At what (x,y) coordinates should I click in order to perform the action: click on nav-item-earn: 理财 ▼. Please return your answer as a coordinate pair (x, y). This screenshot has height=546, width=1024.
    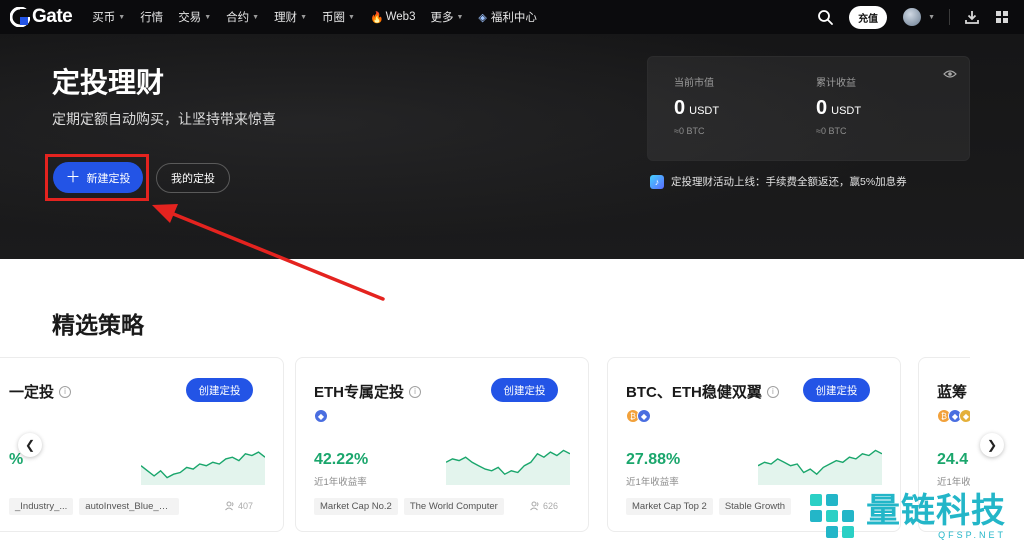
    Looking at the image, I should click on (290, 17).